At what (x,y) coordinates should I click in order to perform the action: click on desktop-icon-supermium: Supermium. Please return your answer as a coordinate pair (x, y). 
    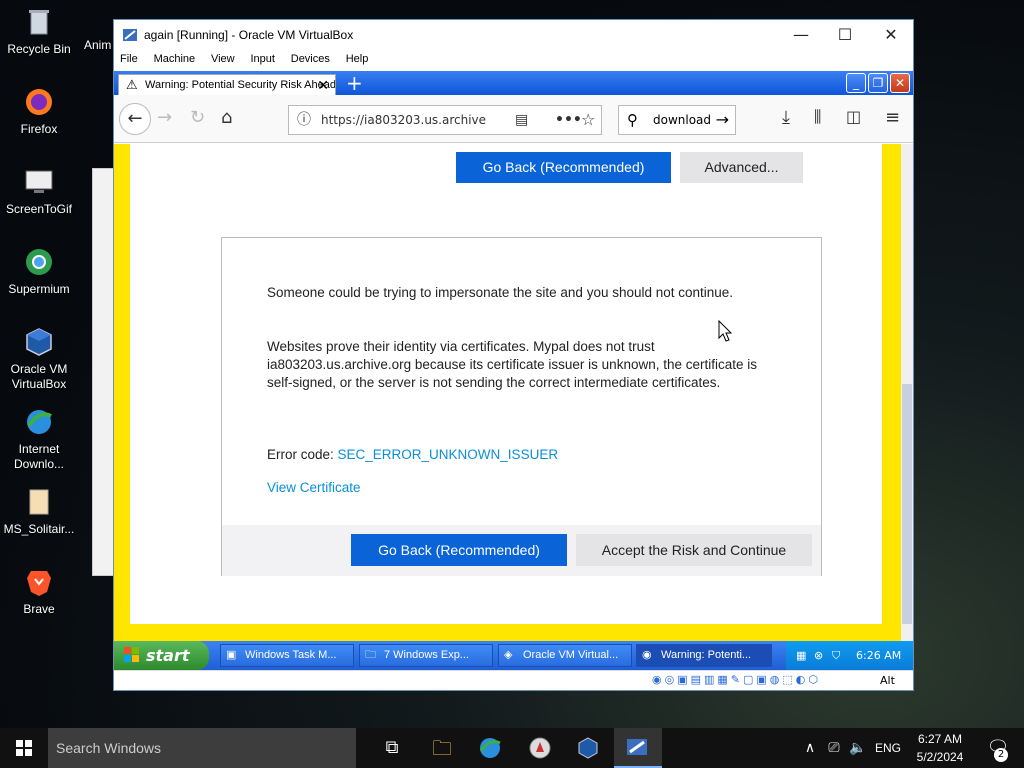
    Looking at the image, I should click on (39, 271).